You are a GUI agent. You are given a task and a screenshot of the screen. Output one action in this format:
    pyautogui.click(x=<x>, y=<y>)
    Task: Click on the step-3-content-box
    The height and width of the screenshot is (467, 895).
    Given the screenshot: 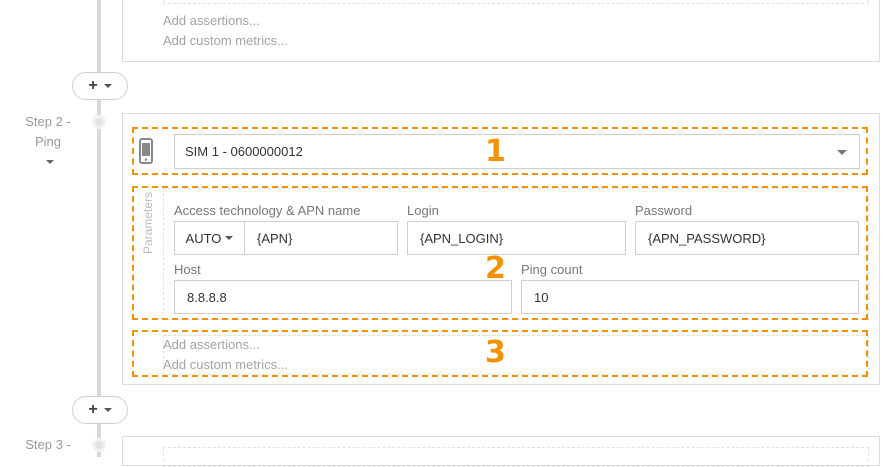 What is the action you would take?
    pyautogui.click(x=516, y=457)
    